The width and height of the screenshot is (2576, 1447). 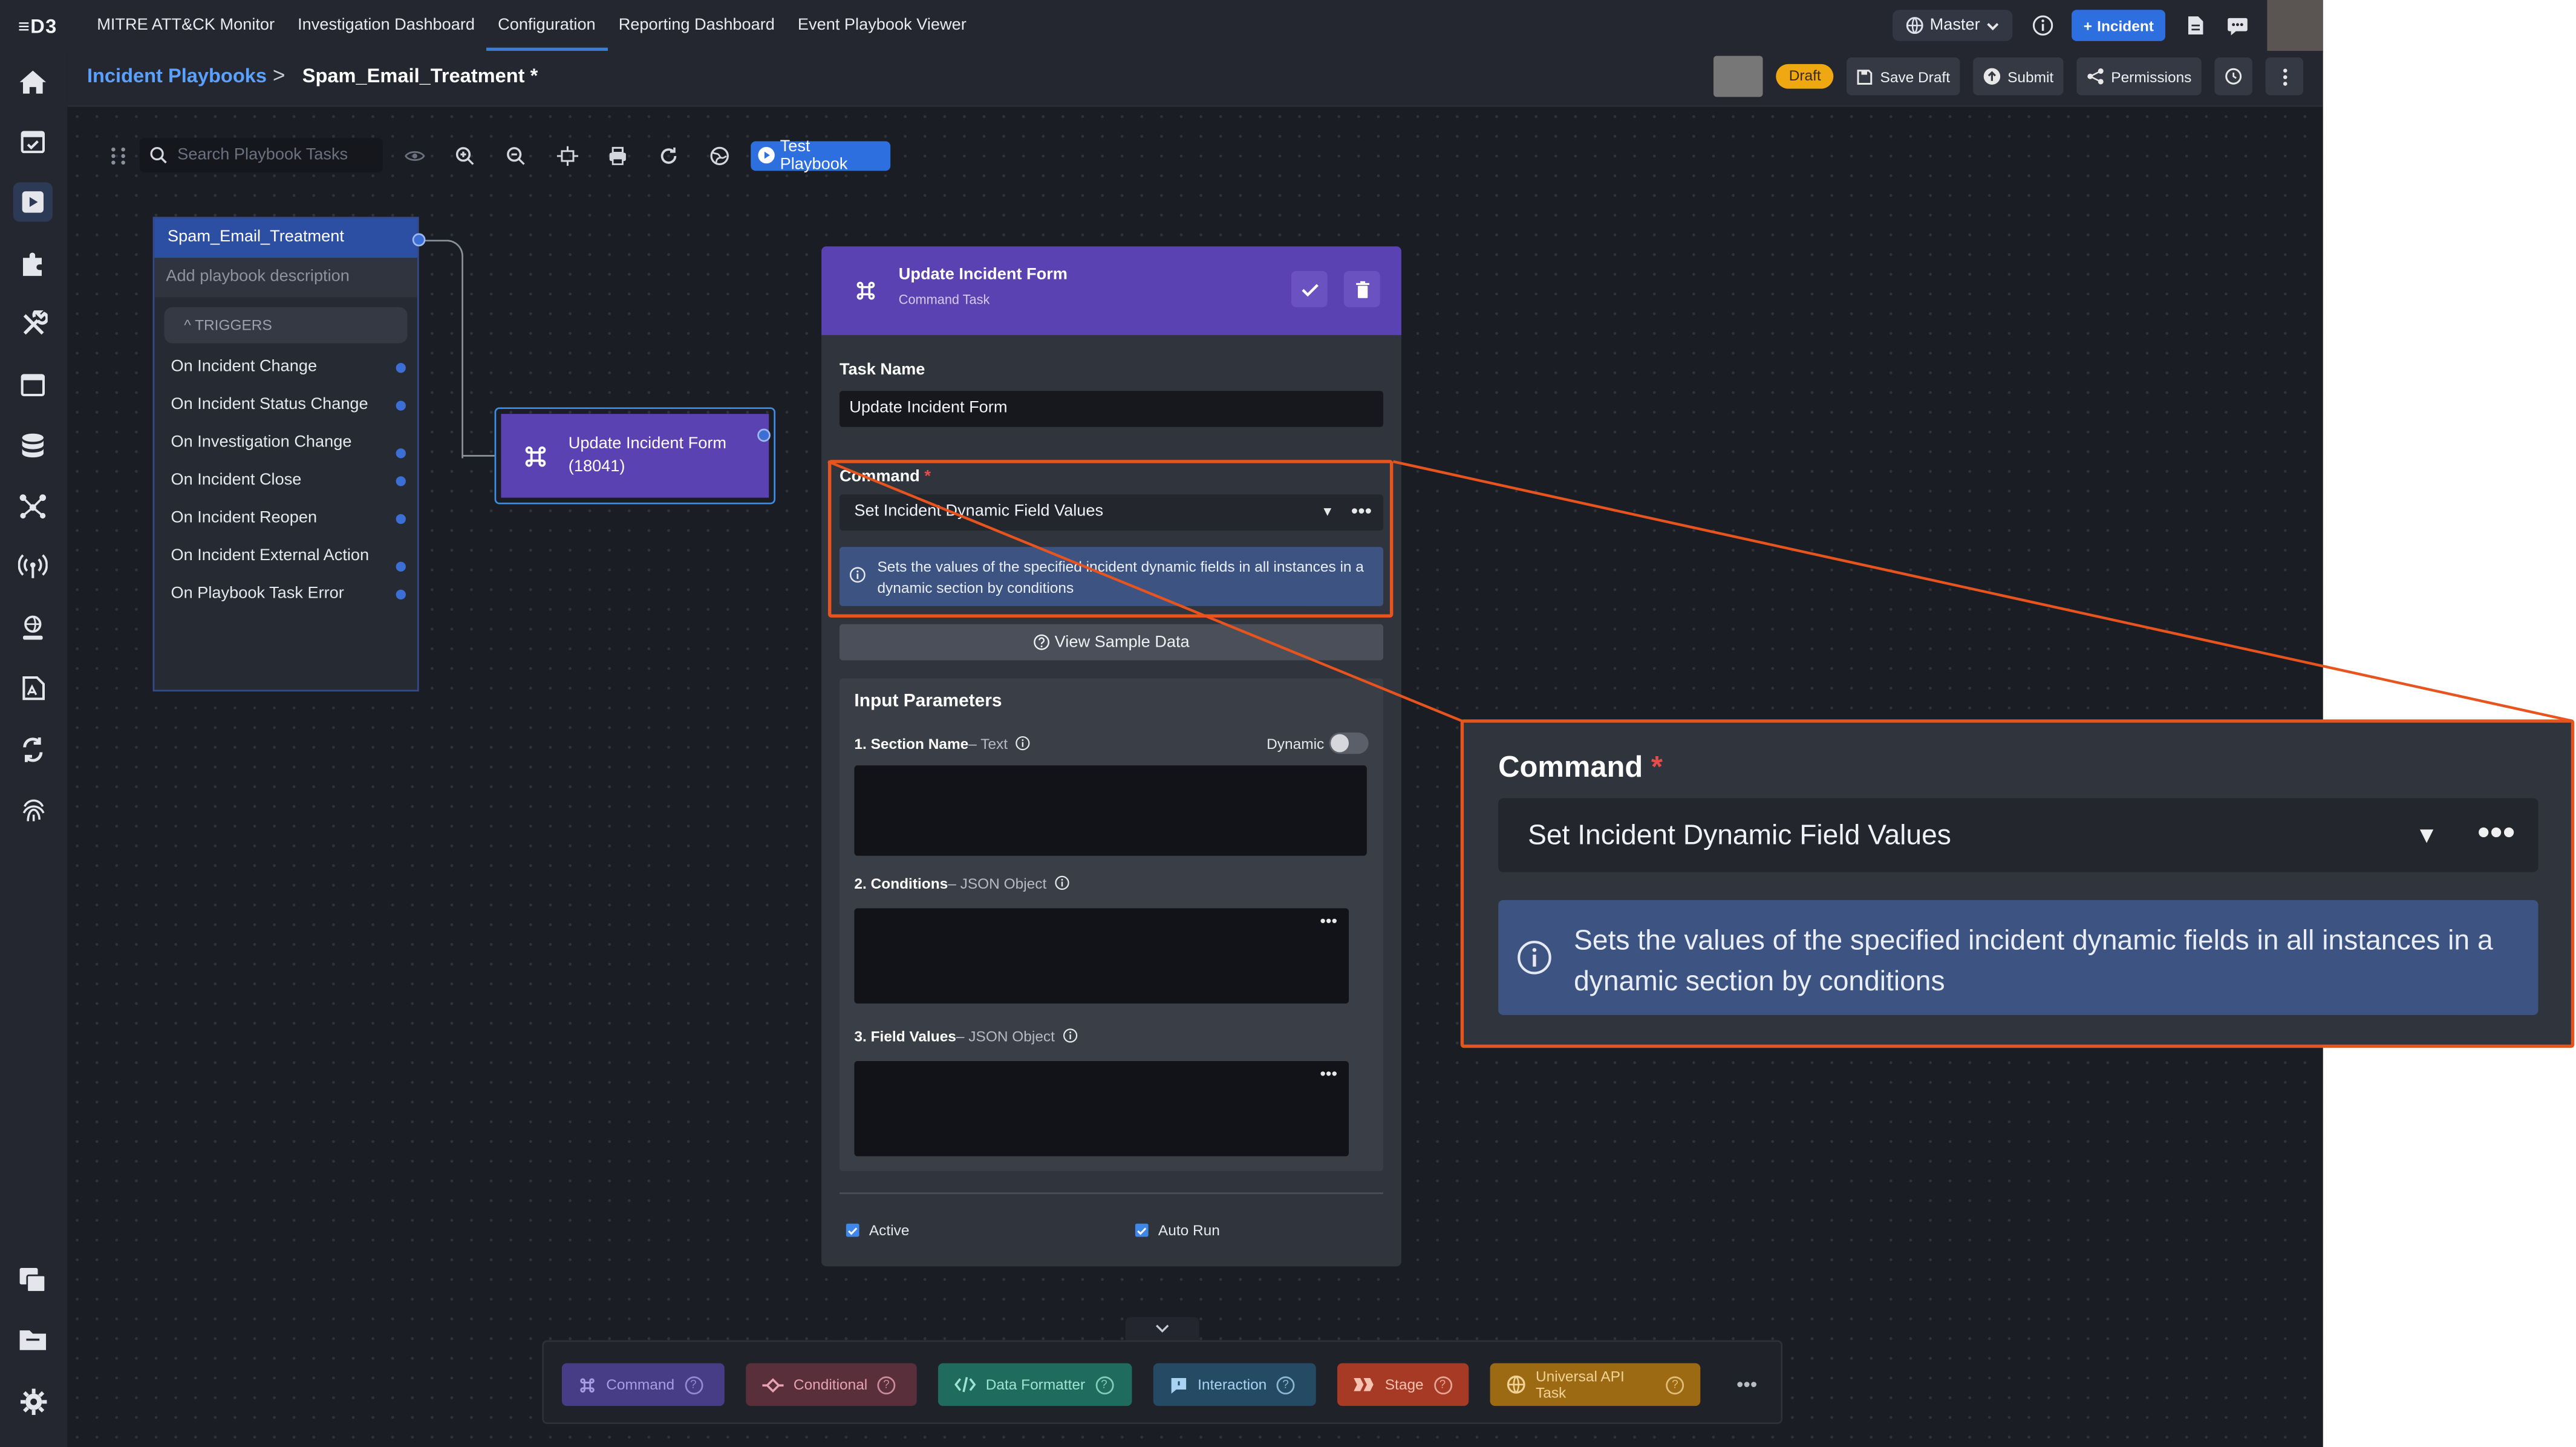 What do you see at coordinates (1739, 835) in the screenshot?
I see `zoom-command-value: Set Incident Dynamic Field Values` at bounding box center [1739, 835].